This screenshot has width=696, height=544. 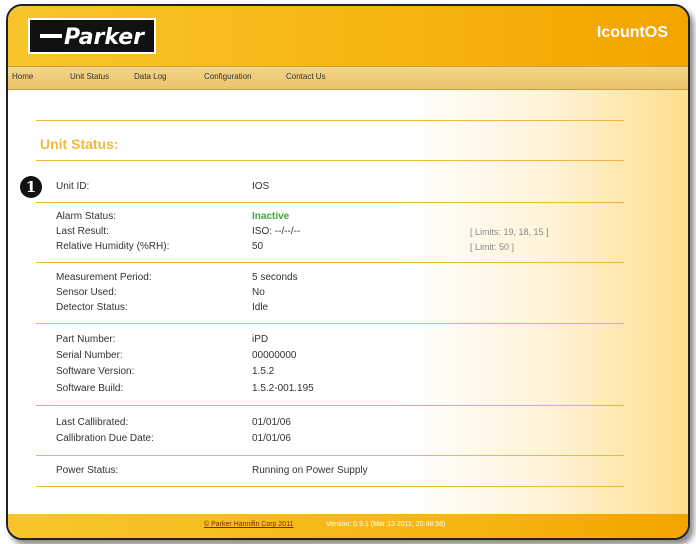 I want to click on serial-number-label: Serial Number:, so click(x=89, y=355).